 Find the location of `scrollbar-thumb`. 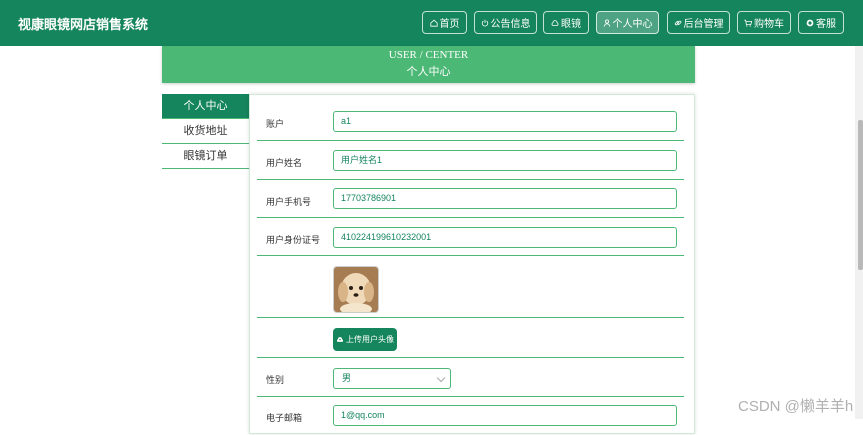

scrollbar-thumb is located at coordinates (860, 195).